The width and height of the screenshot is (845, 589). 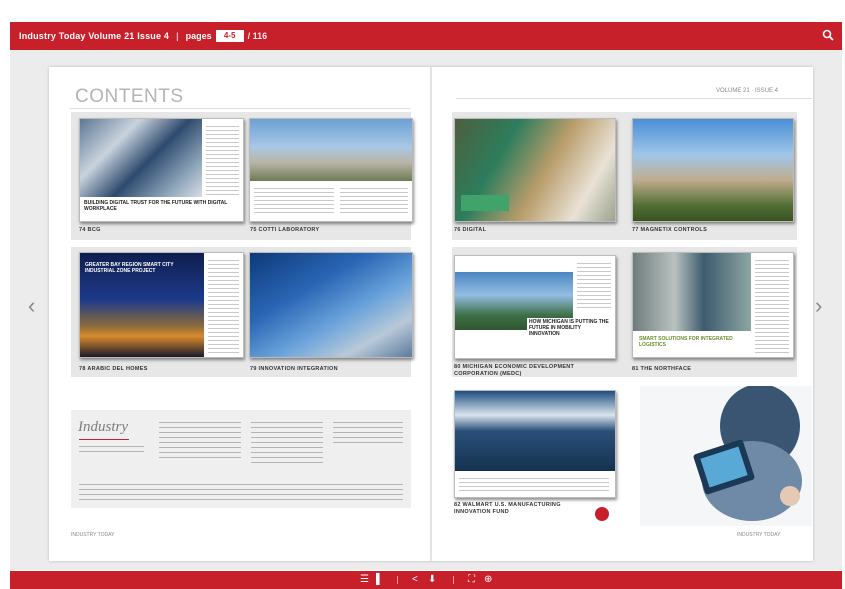 What do you see at coordinates (415, 579) in the screenshot?
I see `share-icon: <` at bounding box center [415, 579].